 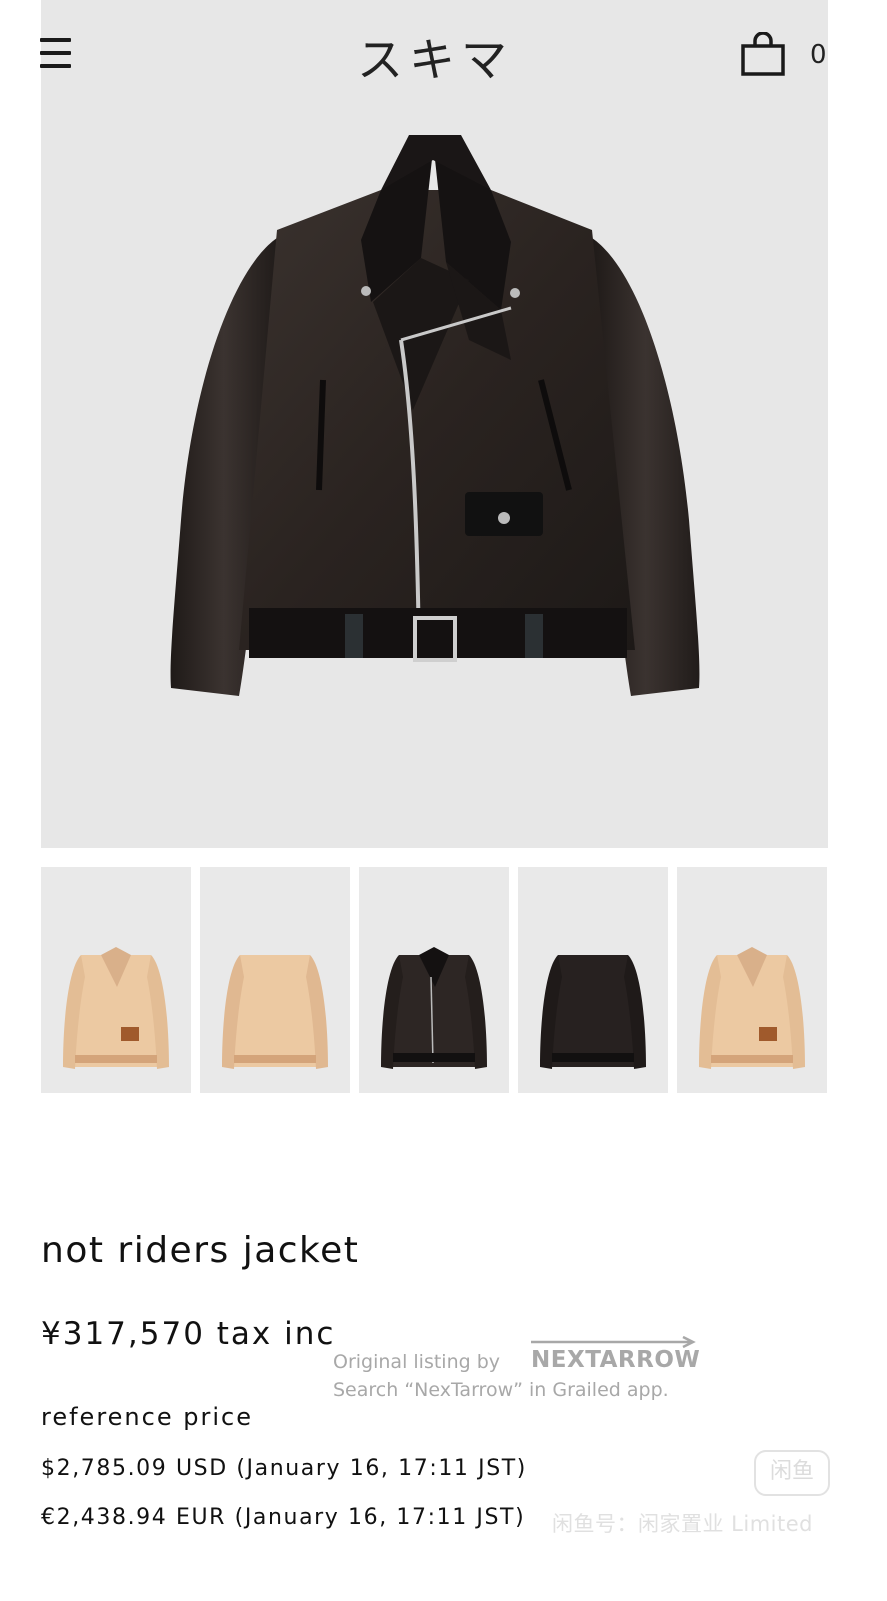 I want to click on menu-icon, so click(x=56, y=54).